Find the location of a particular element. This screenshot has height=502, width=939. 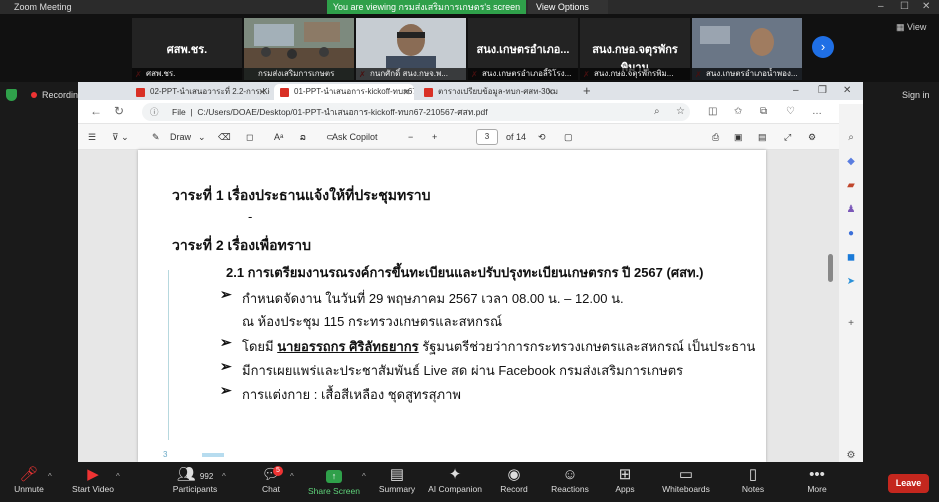

maximize-icon: ☐ is located at coordinates (904, 6).